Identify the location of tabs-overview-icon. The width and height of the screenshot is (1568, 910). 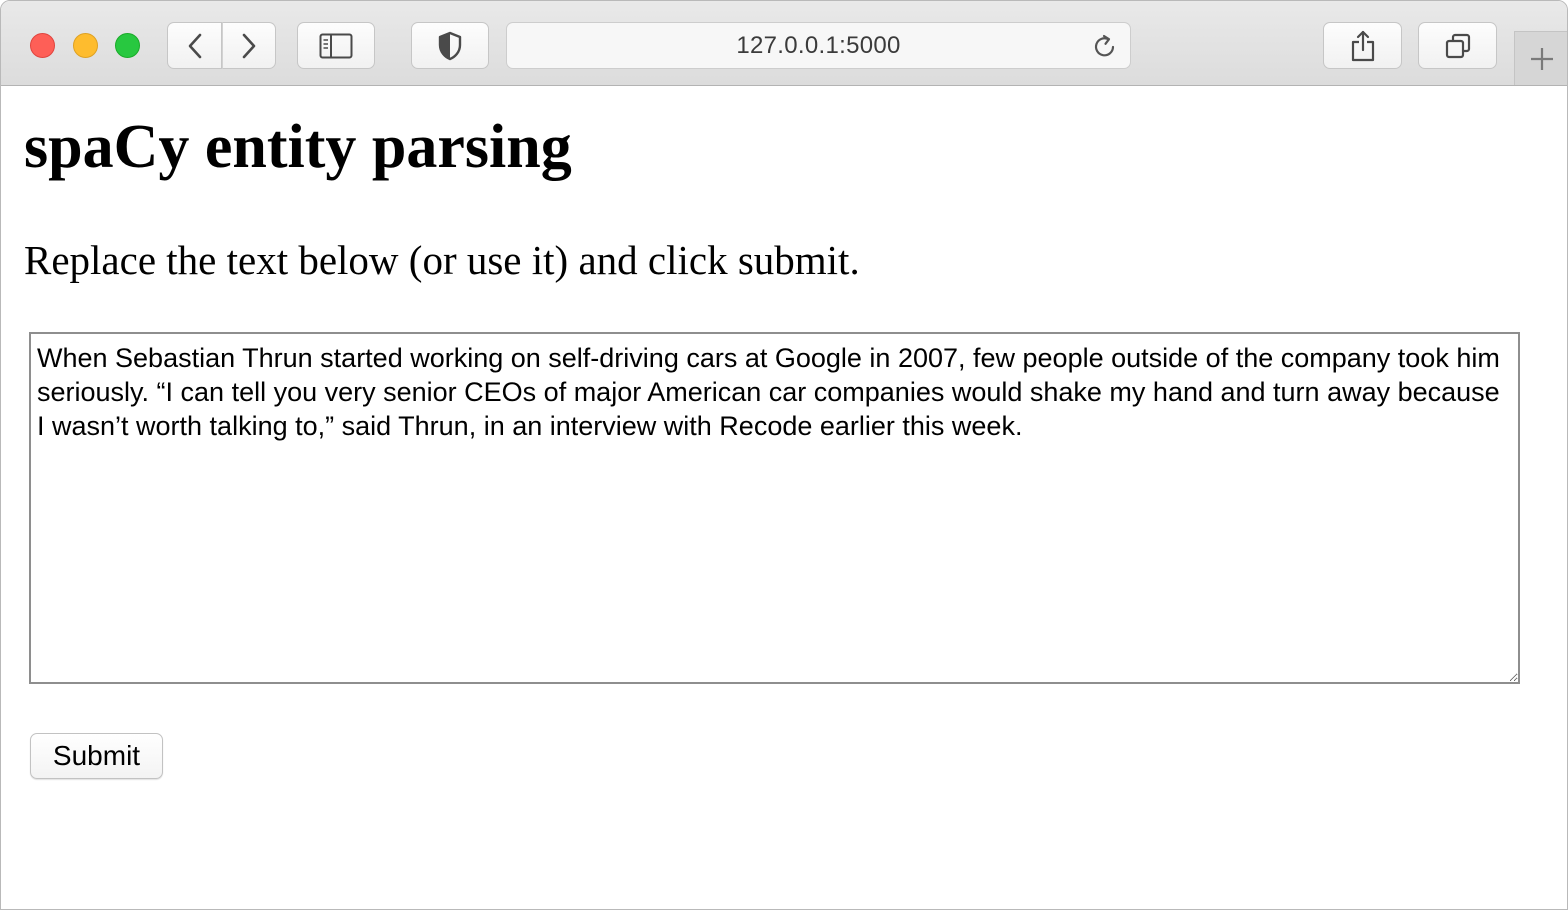
(1457, 45).